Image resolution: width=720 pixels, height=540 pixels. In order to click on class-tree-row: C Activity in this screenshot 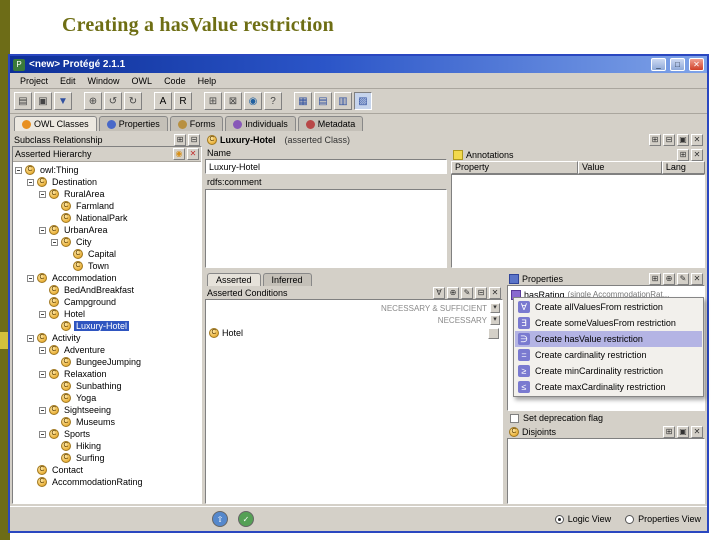, I will do `click(107, 338)`.